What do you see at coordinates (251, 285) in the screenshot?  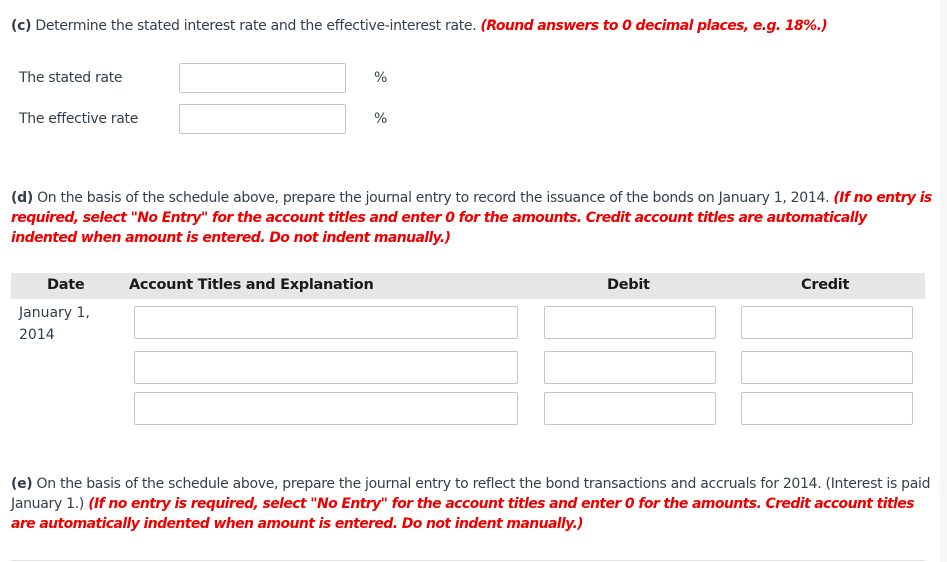 I see `header-account-titles: Account Titles and Explanation` at bounding box center [251, 285].